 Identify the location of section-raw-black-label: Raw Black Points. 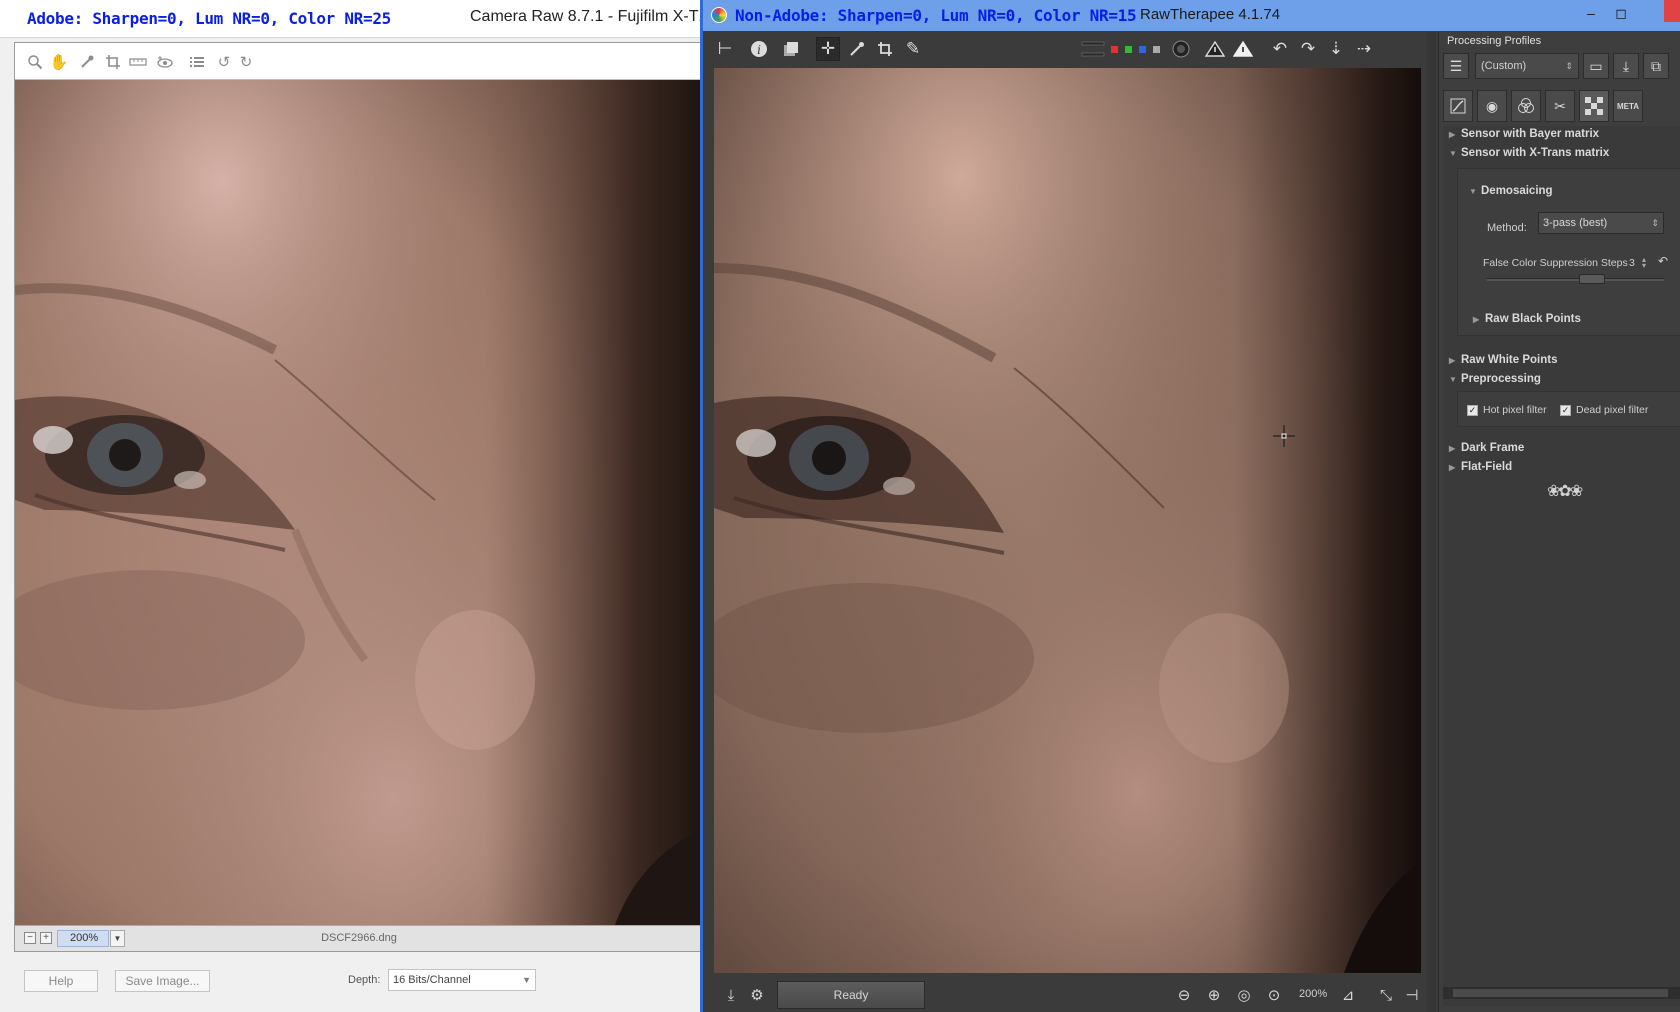
(1533, 319).